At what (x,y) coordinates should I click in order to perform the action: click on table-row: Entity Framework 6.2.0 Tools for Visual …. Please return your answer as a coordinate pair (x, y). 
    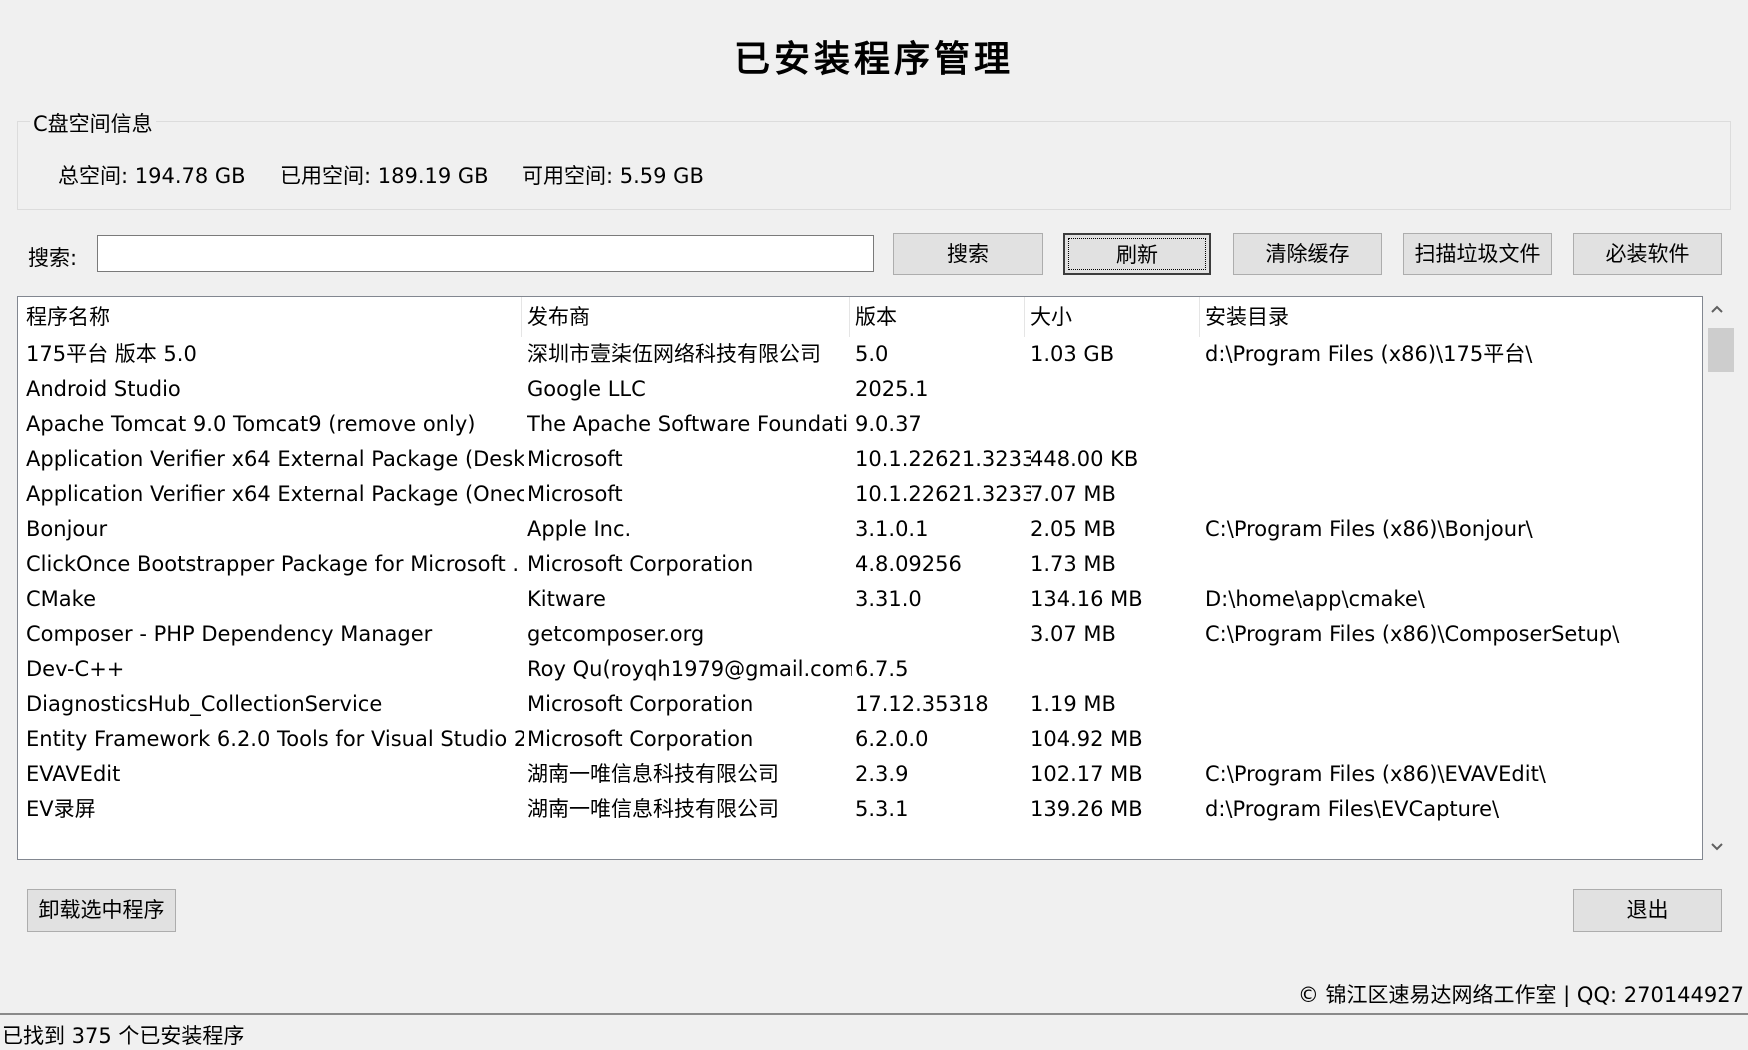
    Looking at the image, I should click on (860, 739).